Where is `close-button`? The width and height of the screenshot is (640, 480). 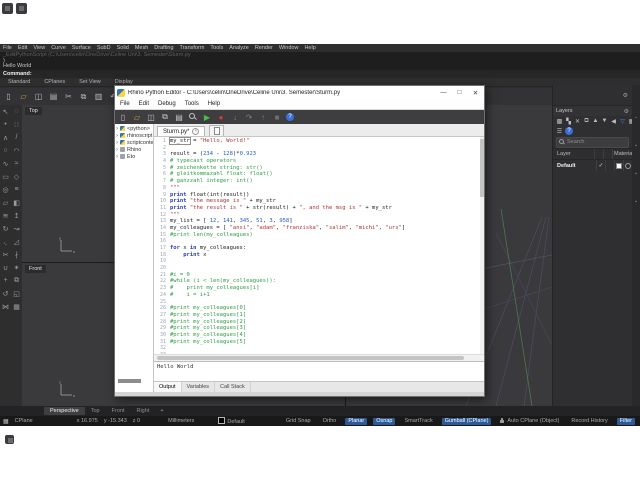 close-button is located at coordinates (475, 93).